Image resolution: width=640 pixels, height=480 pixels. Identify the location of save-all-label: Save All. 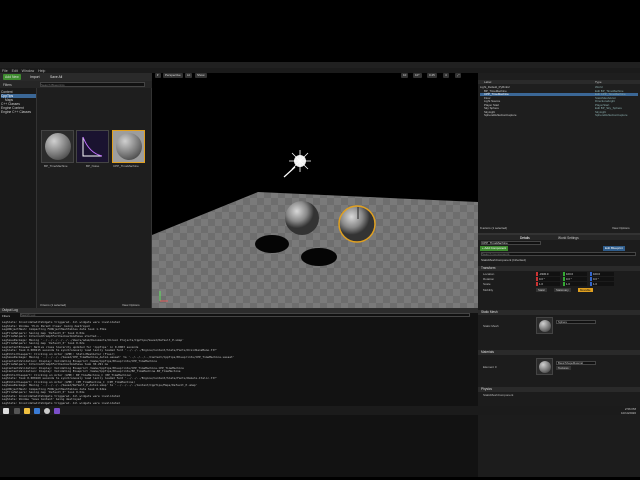
(56, 77).